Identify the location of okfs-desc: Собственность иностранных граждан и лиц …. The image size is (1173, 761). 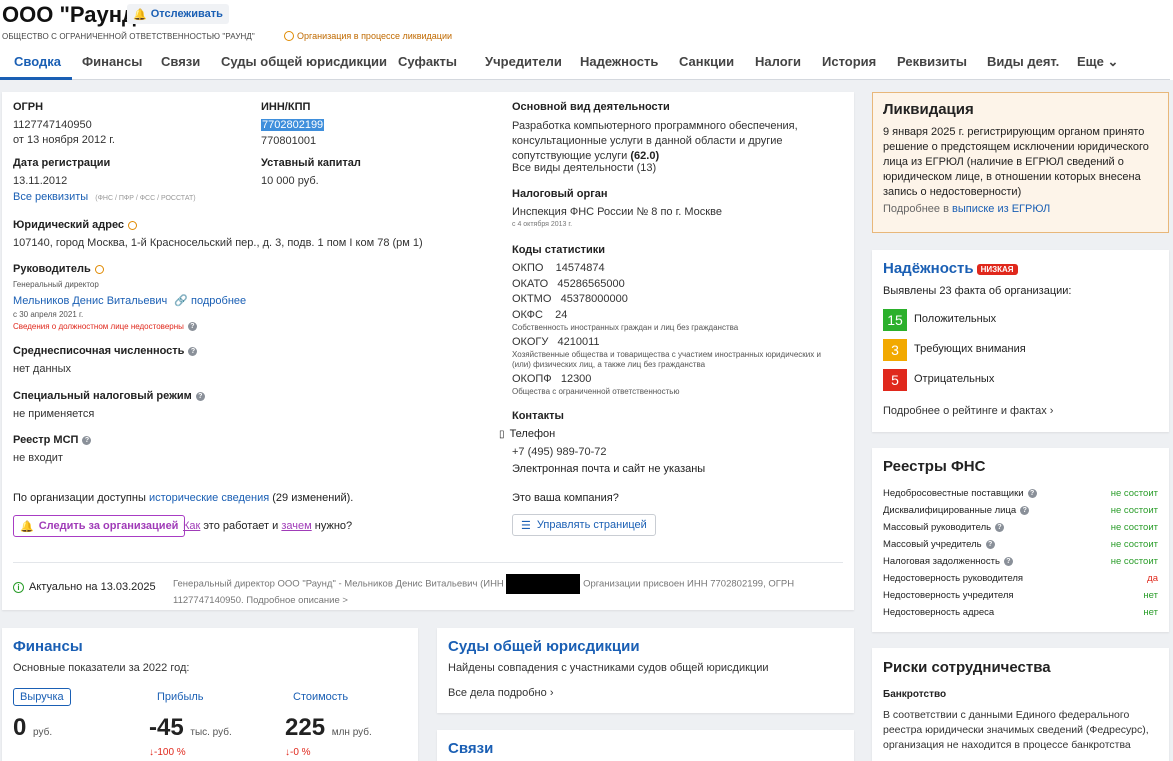
(625, 327).